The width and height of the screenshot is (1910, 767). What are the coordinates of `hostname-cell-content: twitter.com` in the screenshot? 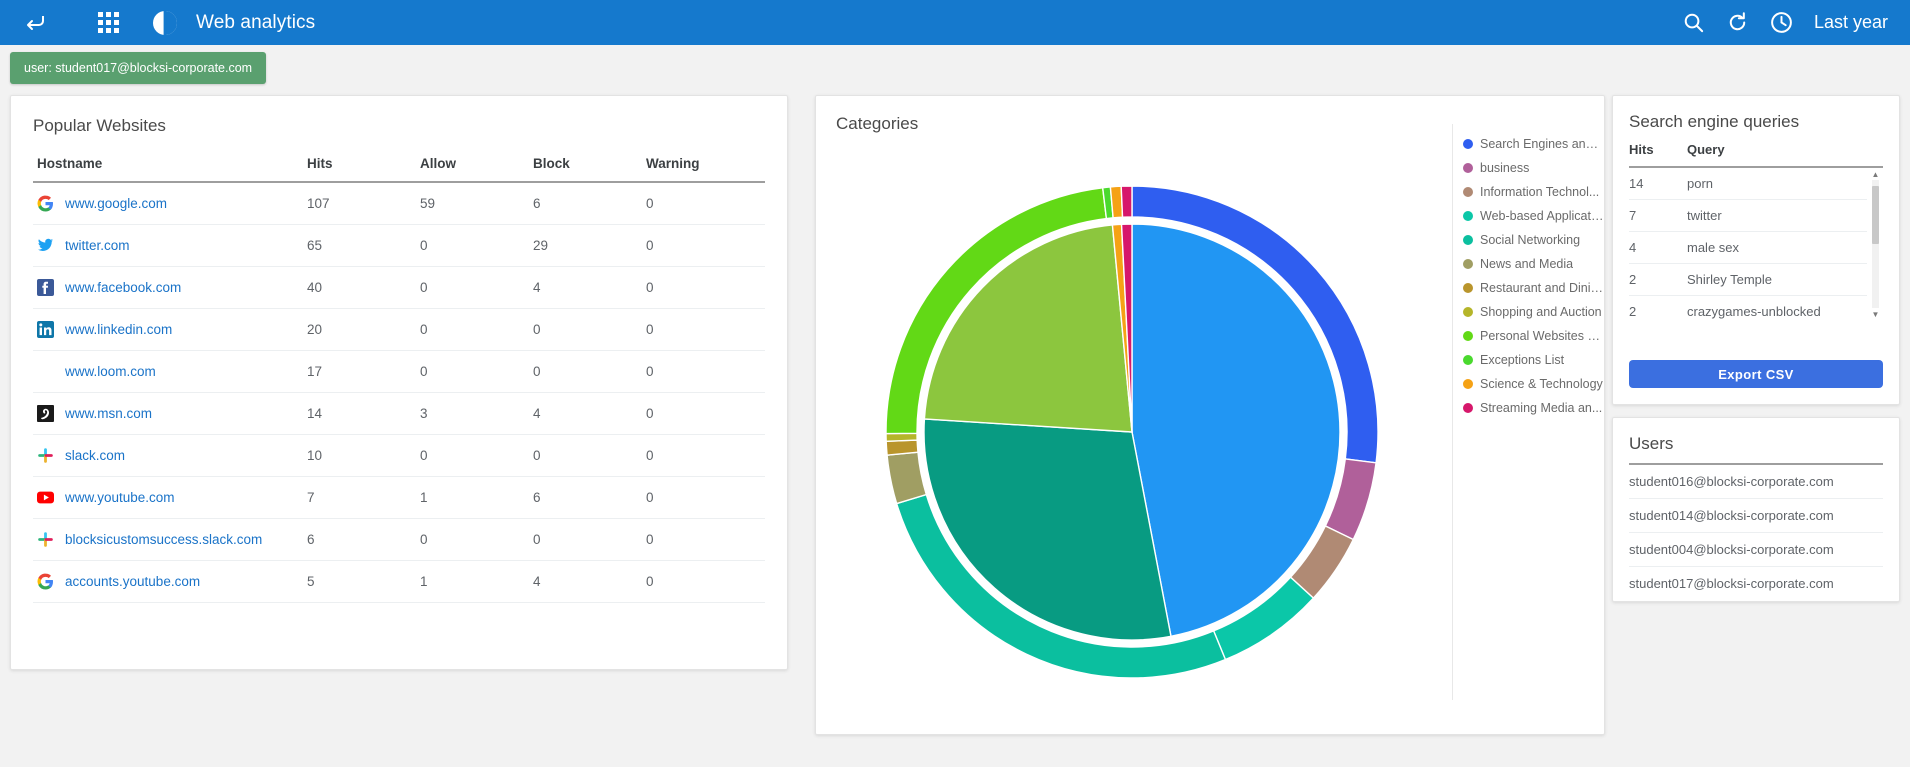 It's located at (168, 245).